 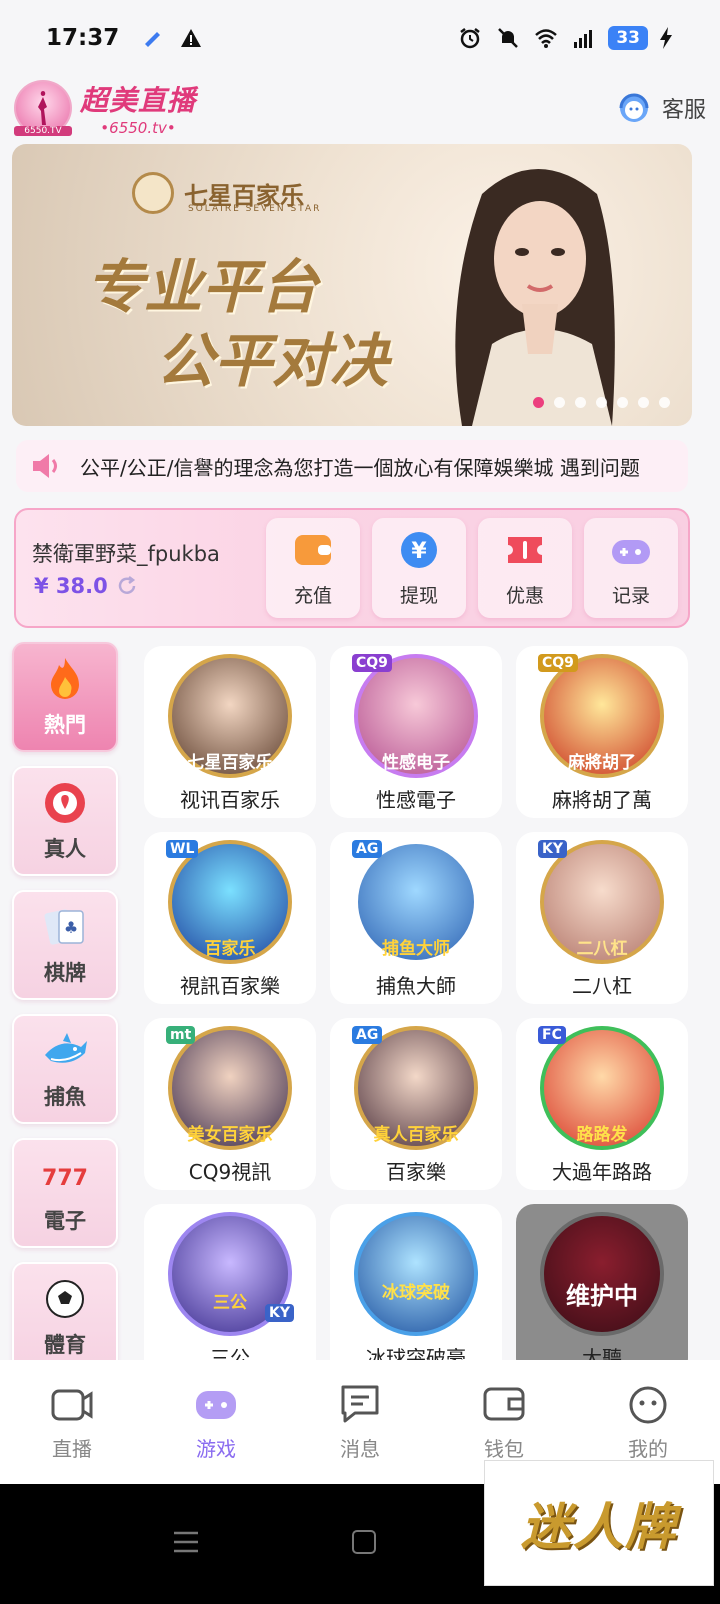 What do you see at coordinates (230, 1353) in the screenshot?
I see `game-name: 三公` at bounding box center [230, 1353].